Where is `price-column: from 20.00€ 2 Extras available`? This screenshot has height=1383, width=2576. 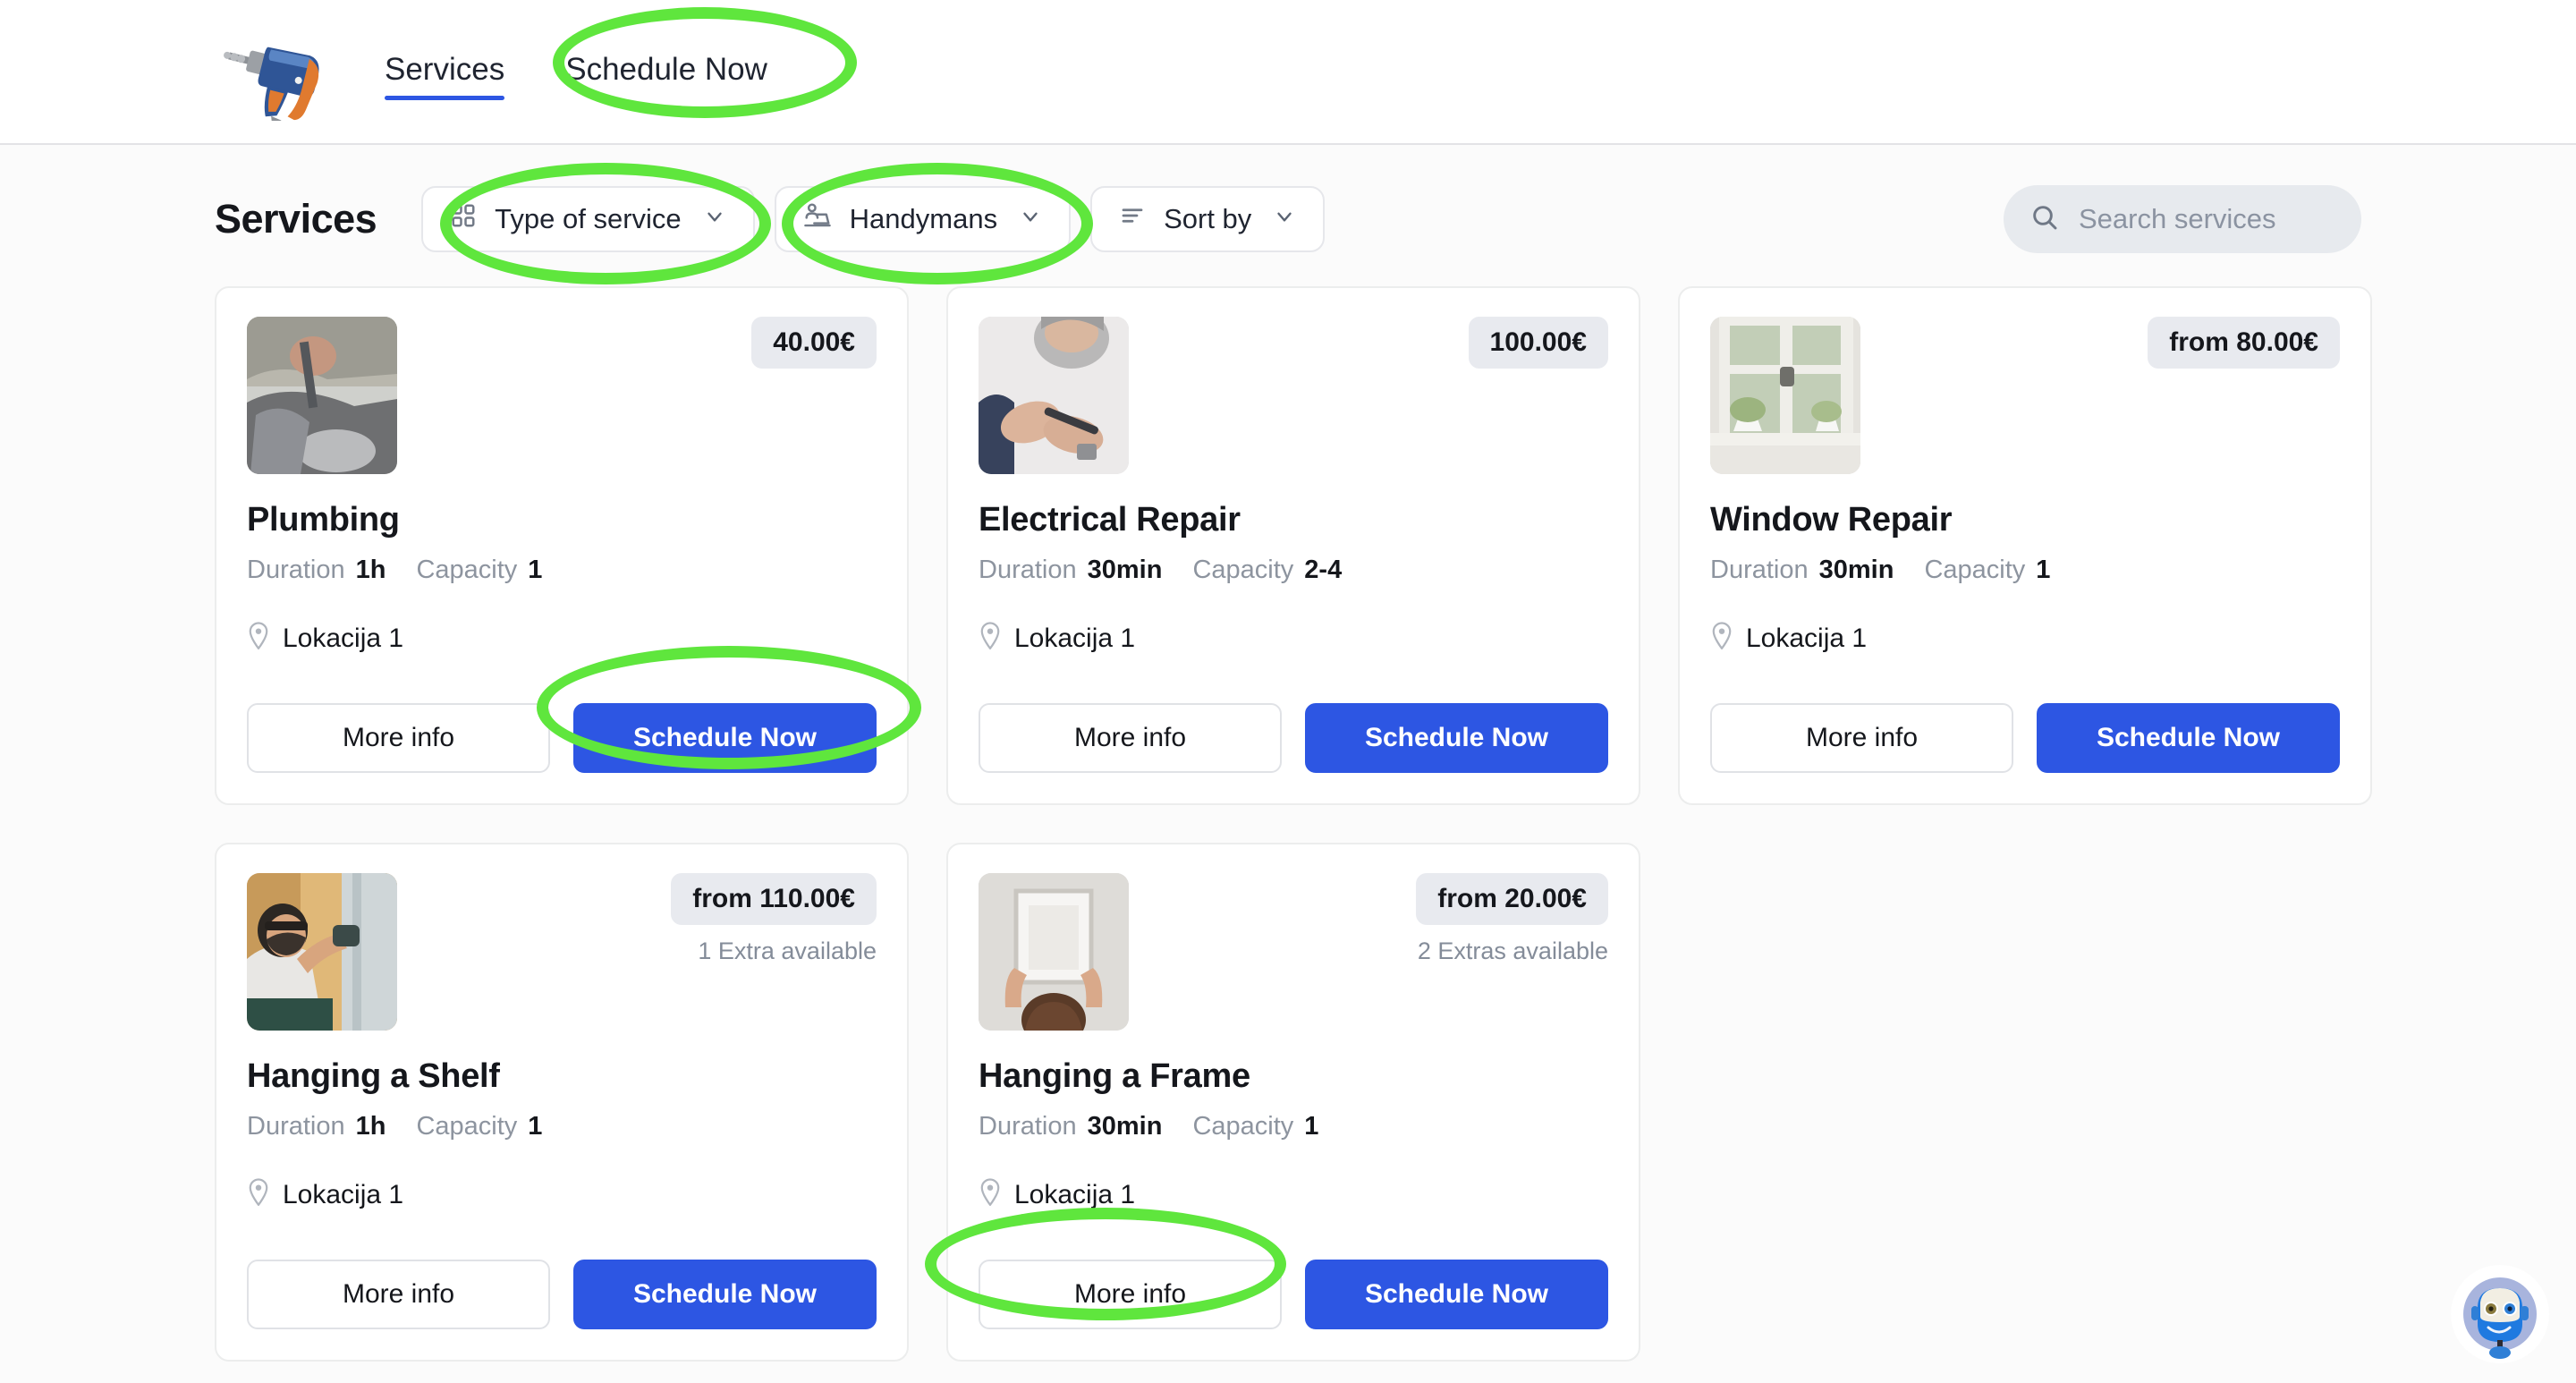 price-column: from 20.00€ 2 Extras available is located at coordinates (1512, 919).